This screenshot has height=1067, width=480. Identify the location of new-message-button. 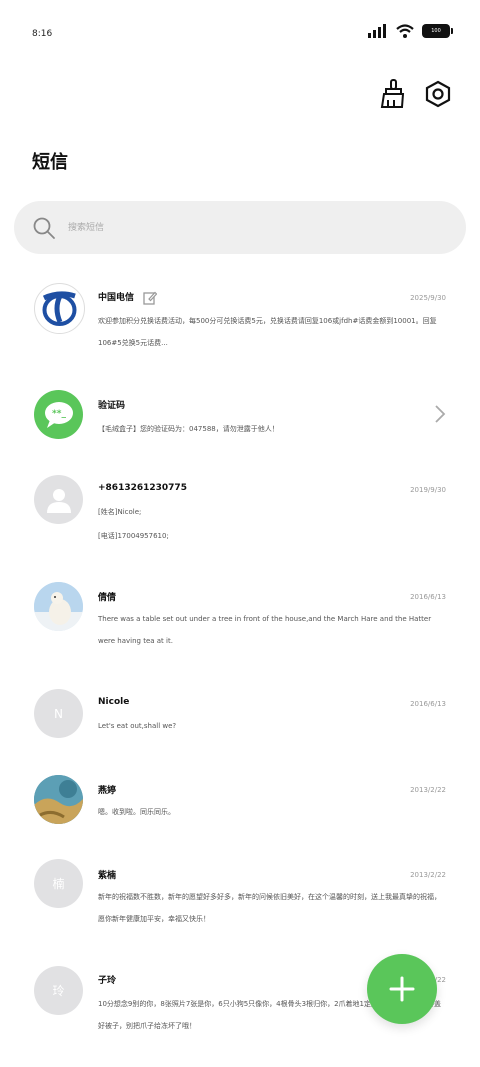
(402, 989).